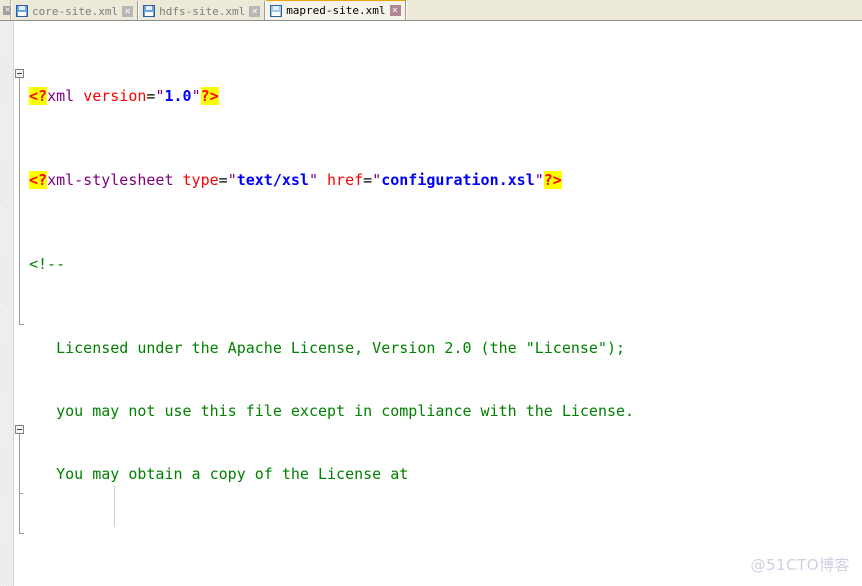 The image size is (862, 586). What do you see at coordinates (444, 537) in the screenshot?
I see `code-line` at bounding box center [444, 537].